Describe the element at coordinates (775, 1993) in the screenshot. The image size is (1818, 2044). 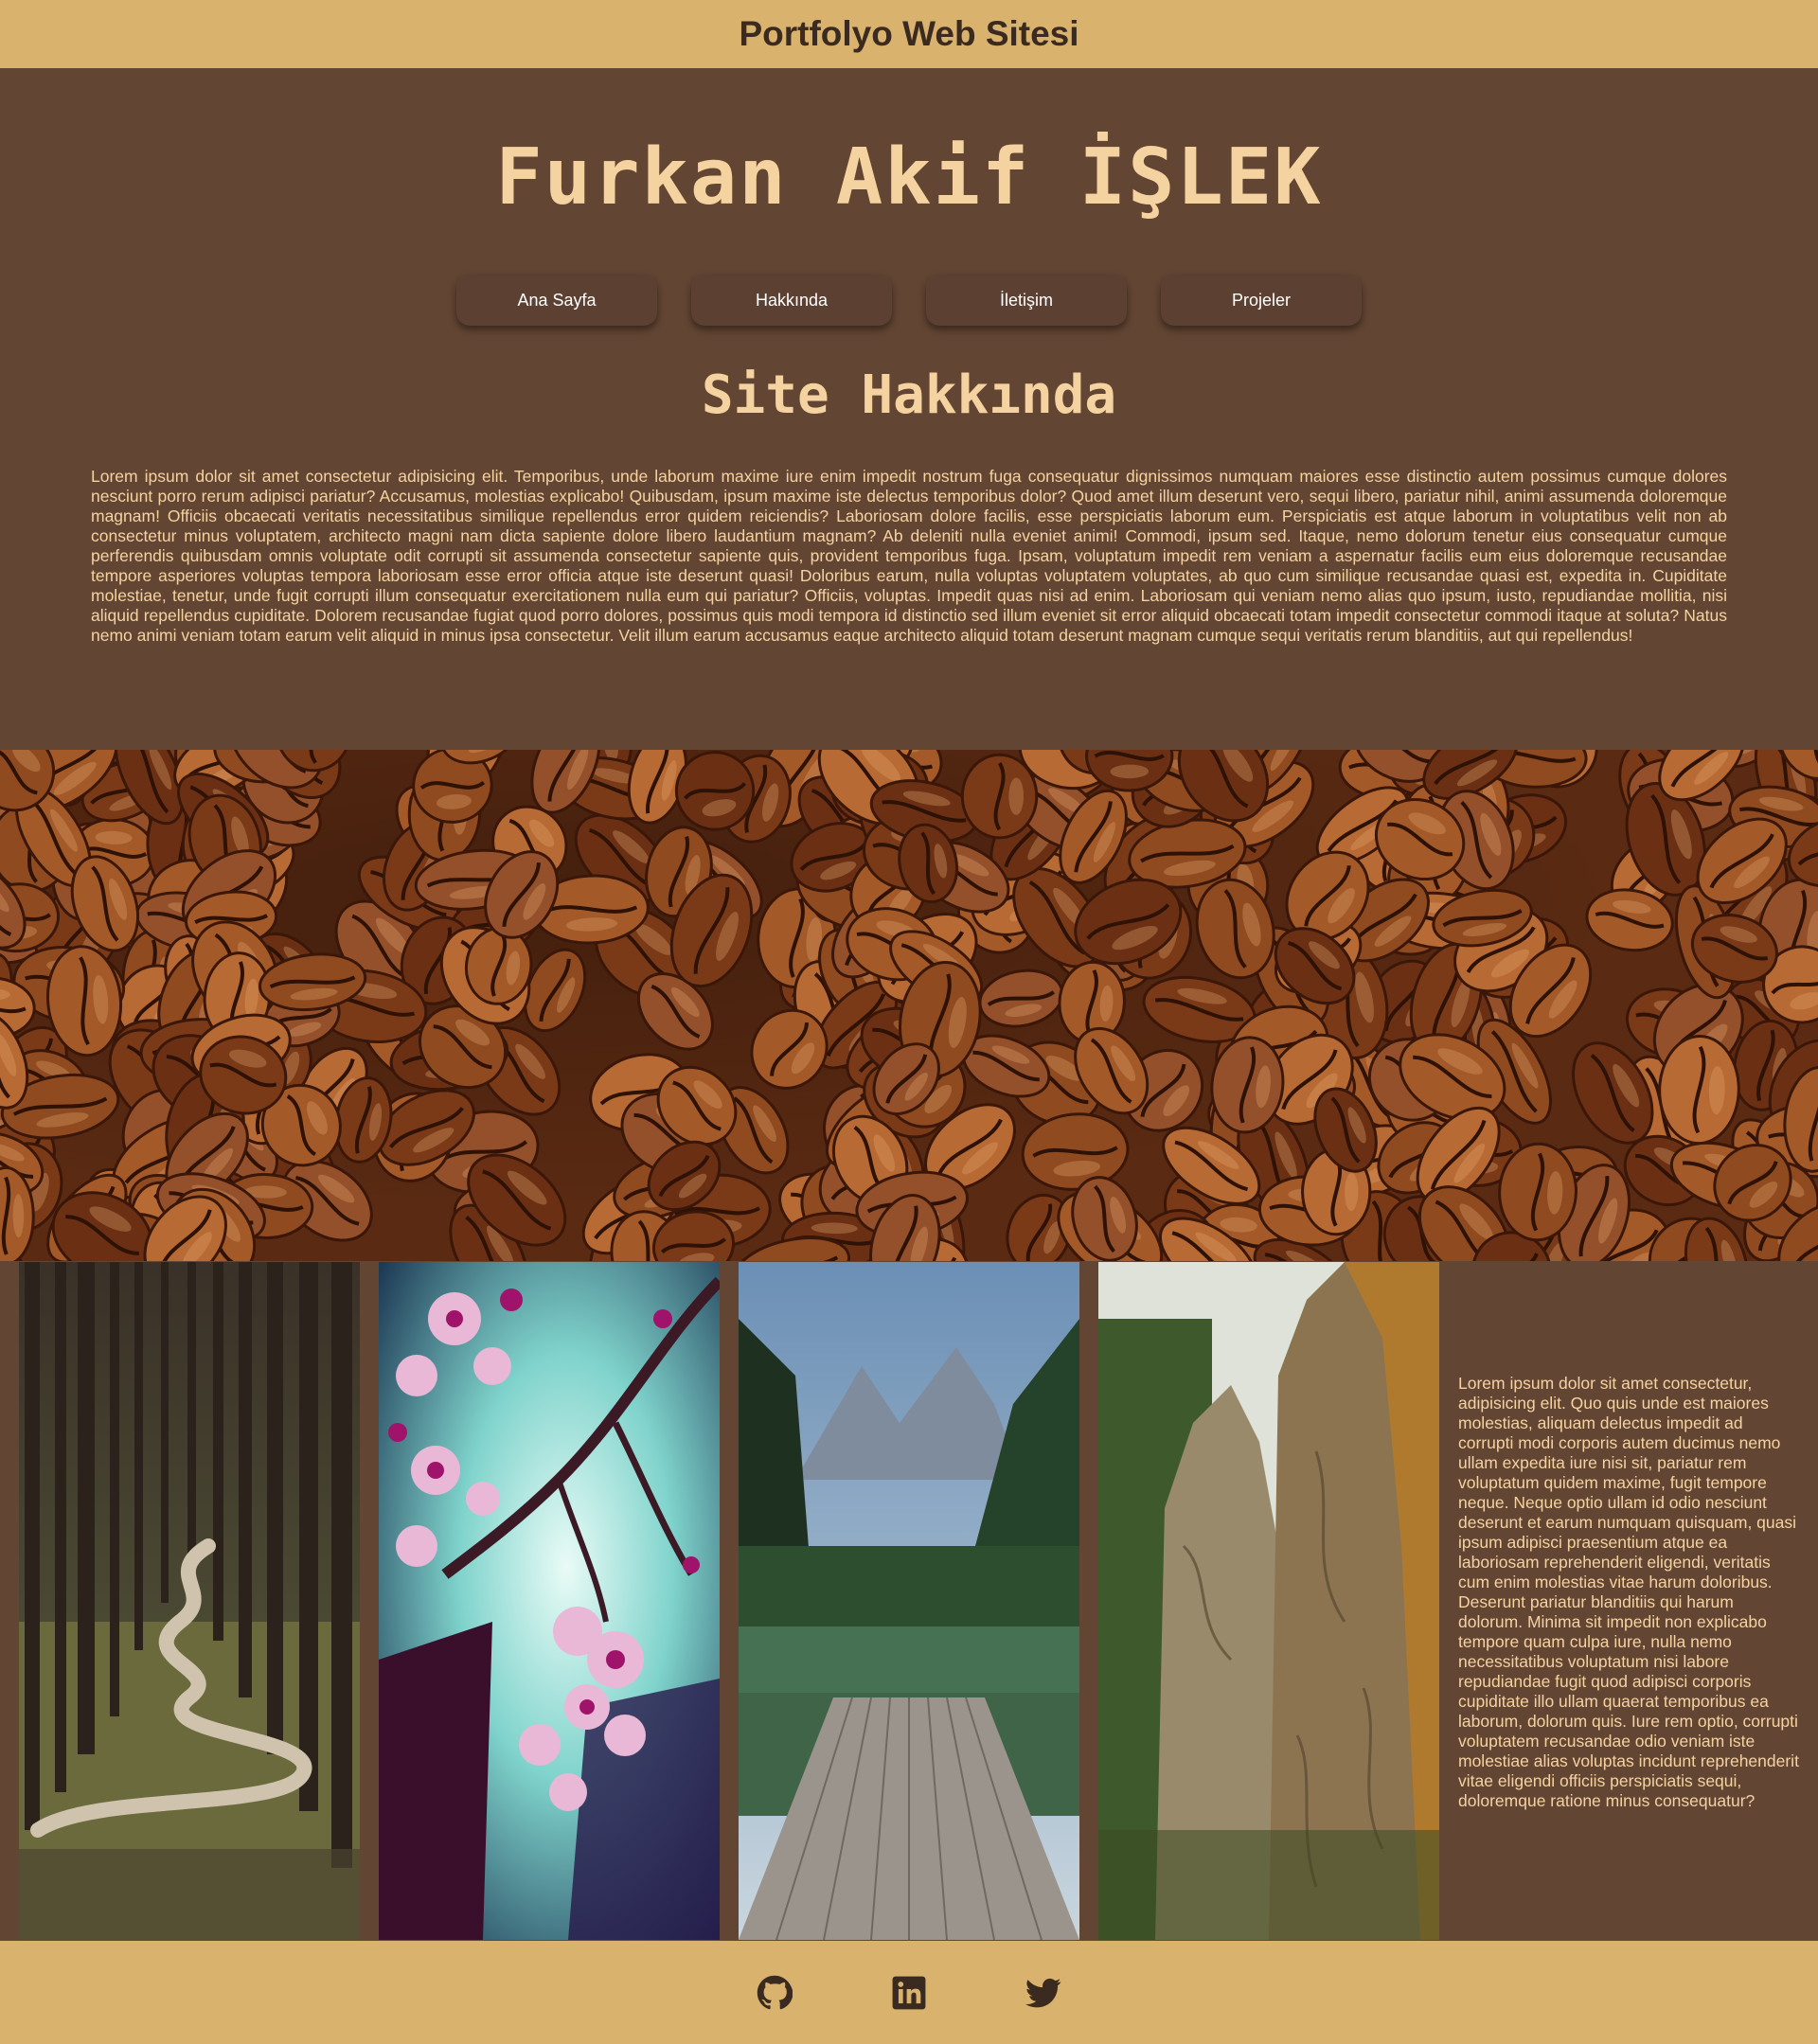
I see `github-icon` at that location.